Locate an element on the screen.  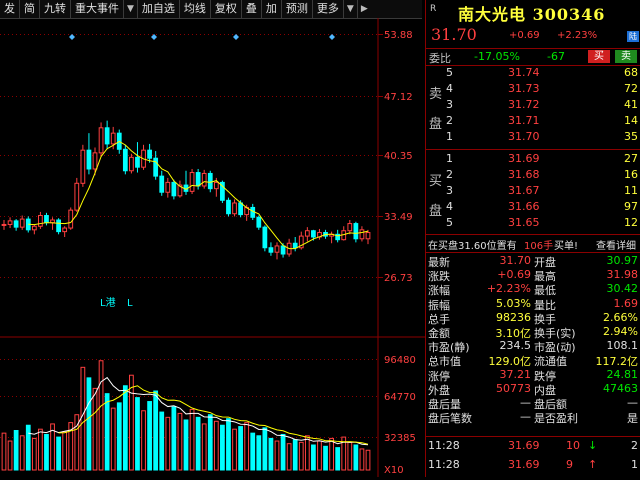
stat-value: 37.21 is located at coordinates (515, 374).